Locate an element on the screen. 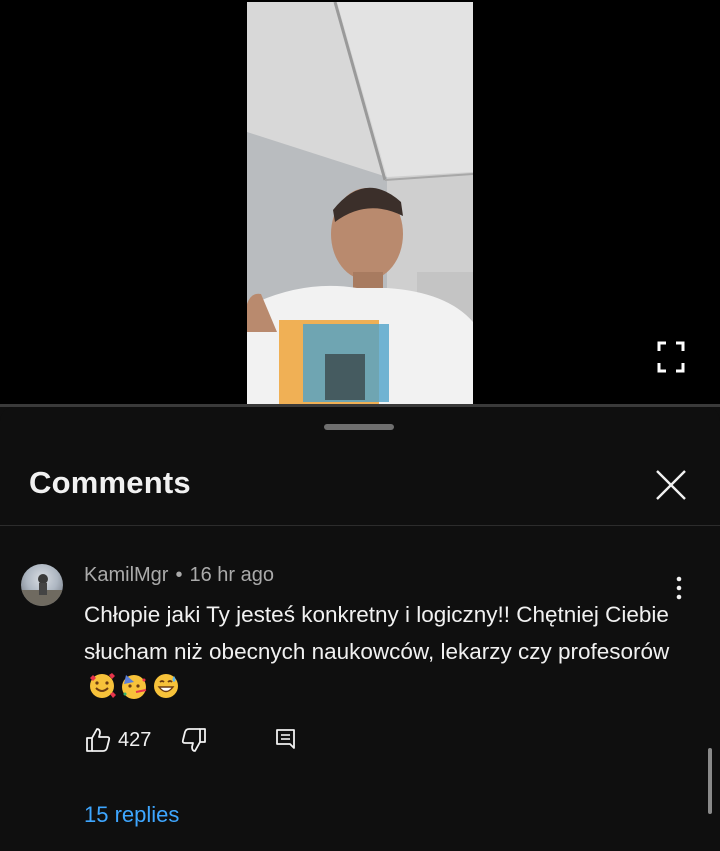  avatar is located at coordinates (42, 585).